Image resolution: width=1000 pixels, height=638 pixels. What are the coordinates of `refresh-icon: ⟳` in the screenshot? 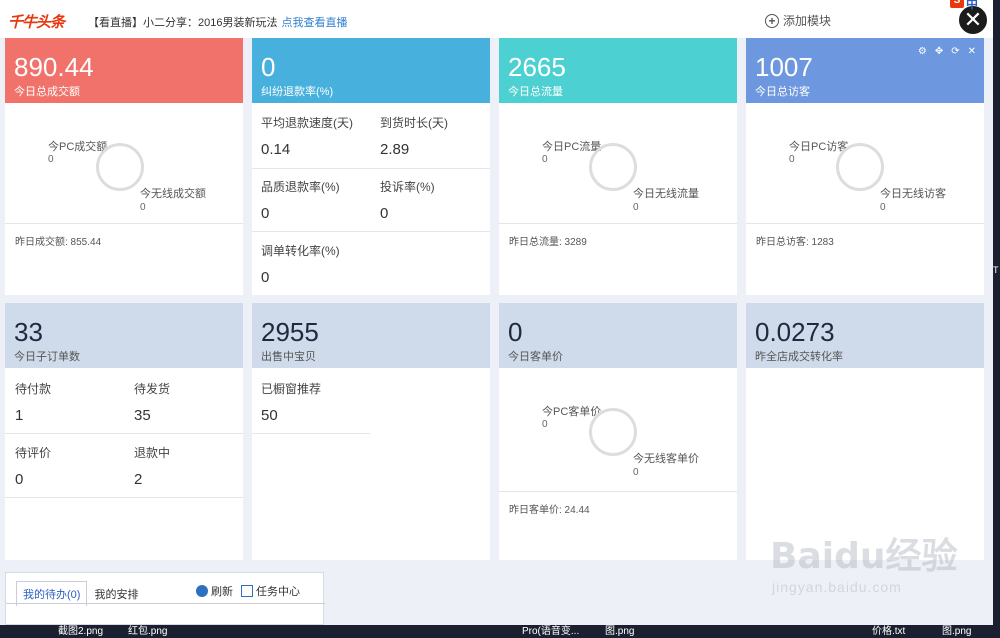 It's located at (955, 51).